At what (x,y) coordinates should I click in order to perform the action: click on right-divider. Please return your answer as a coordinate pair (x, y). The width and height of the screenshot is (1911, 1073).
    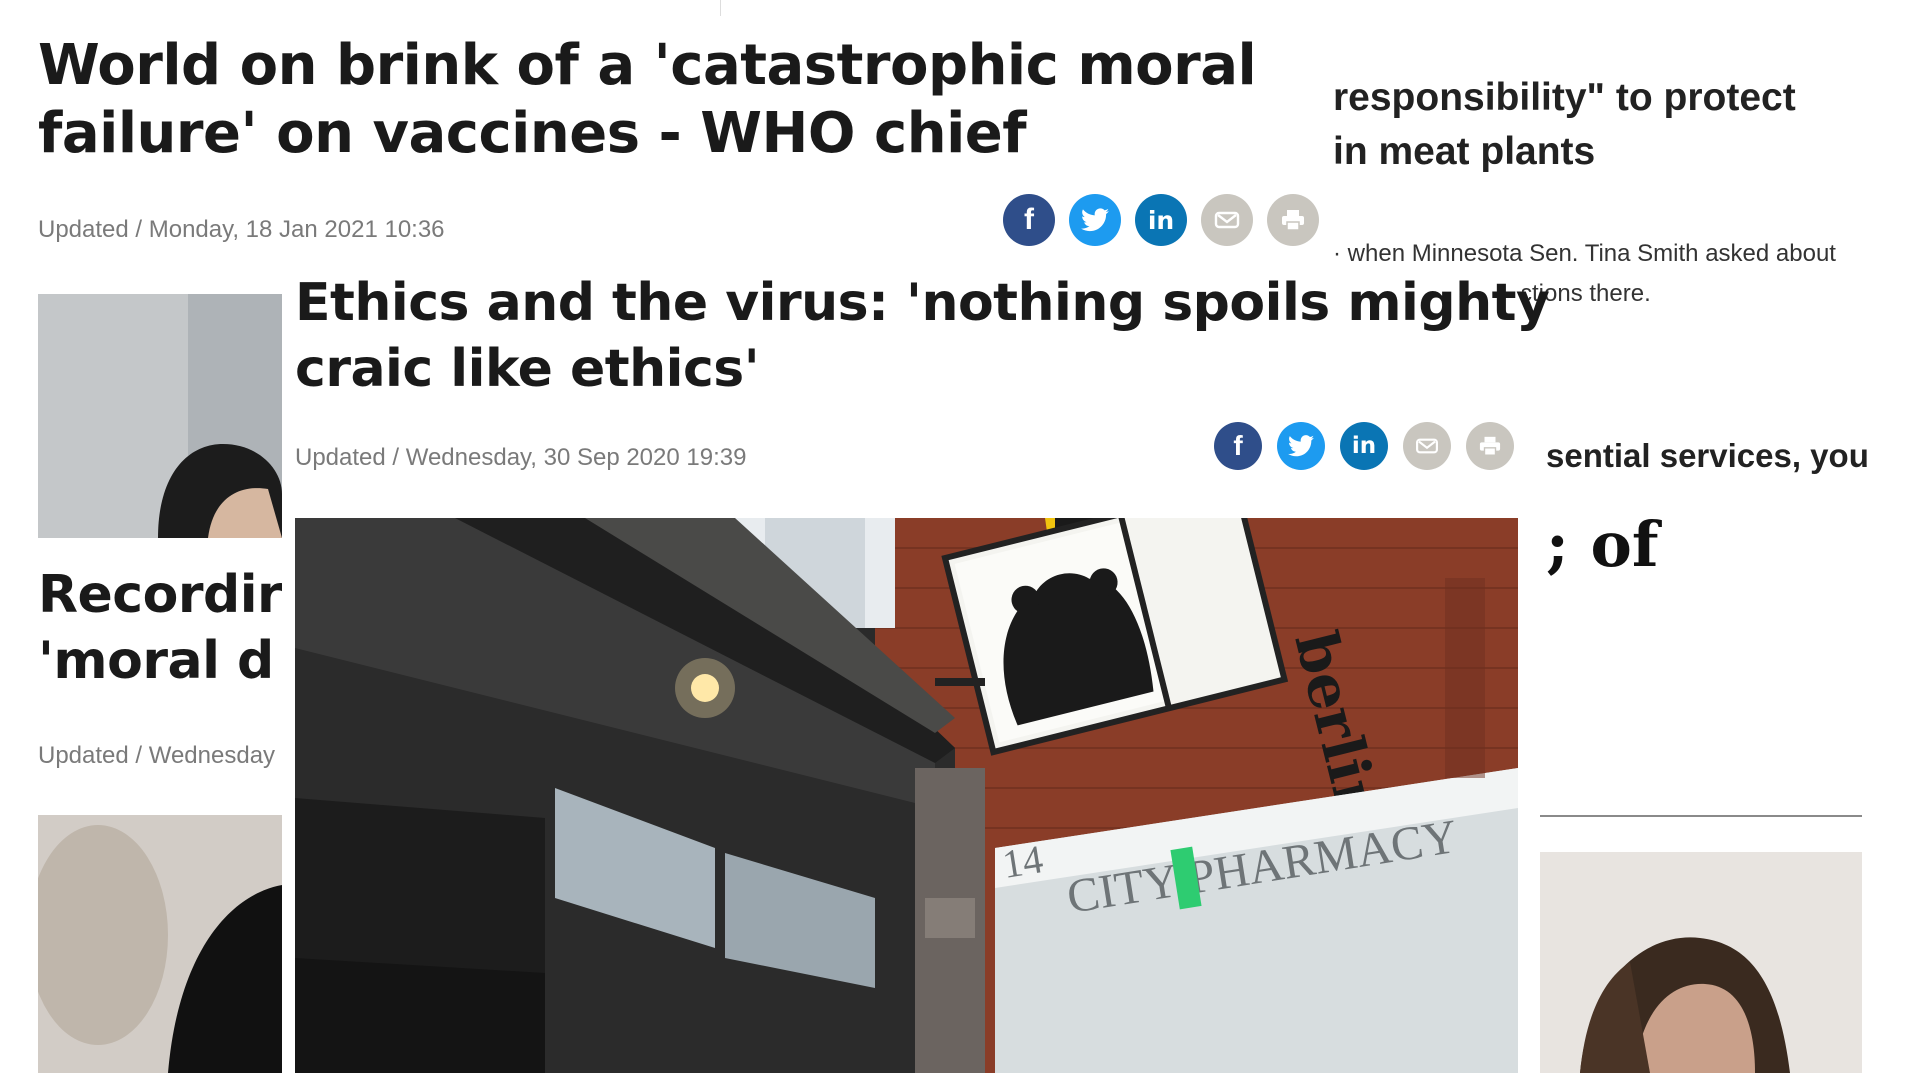
    Looking at the image, I should click on (1701, 816).